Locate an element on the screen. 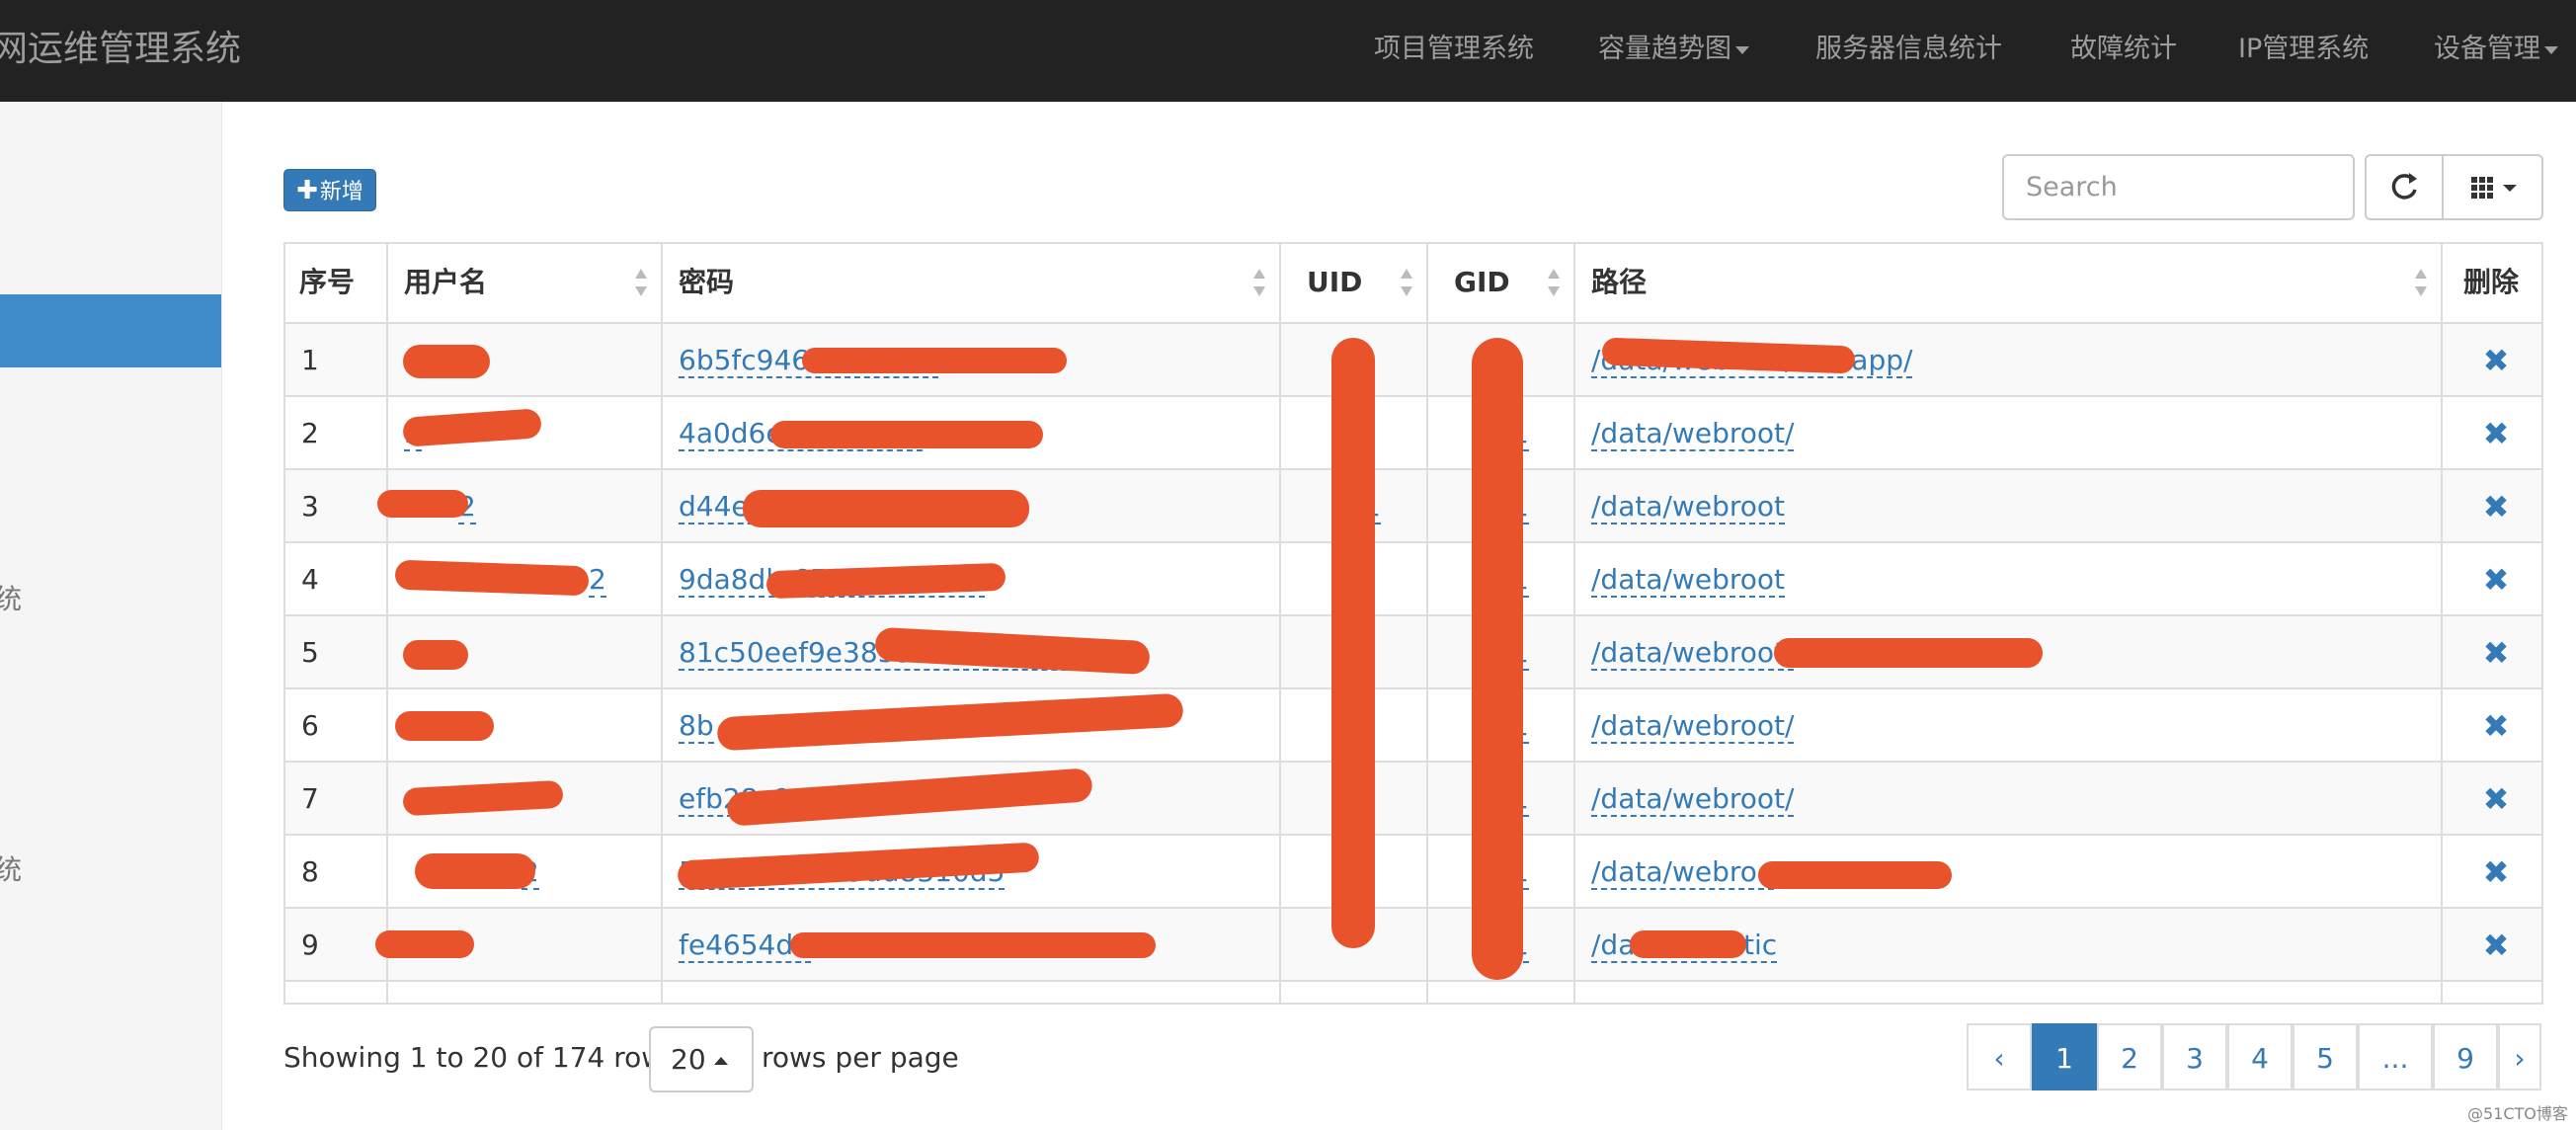 Image resolution: width=2576 pixels, height=1130 pixels. column-header-gid: GID is located at coordinates (1482, 282).